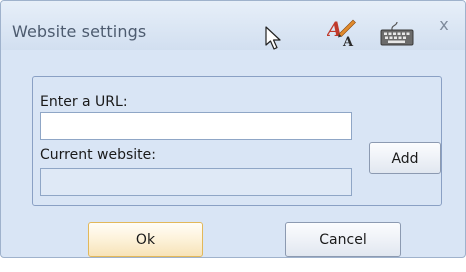 This screenshot has height=272, width=466. I want to click on url-label: Enter a URL:, so click(84, 102).